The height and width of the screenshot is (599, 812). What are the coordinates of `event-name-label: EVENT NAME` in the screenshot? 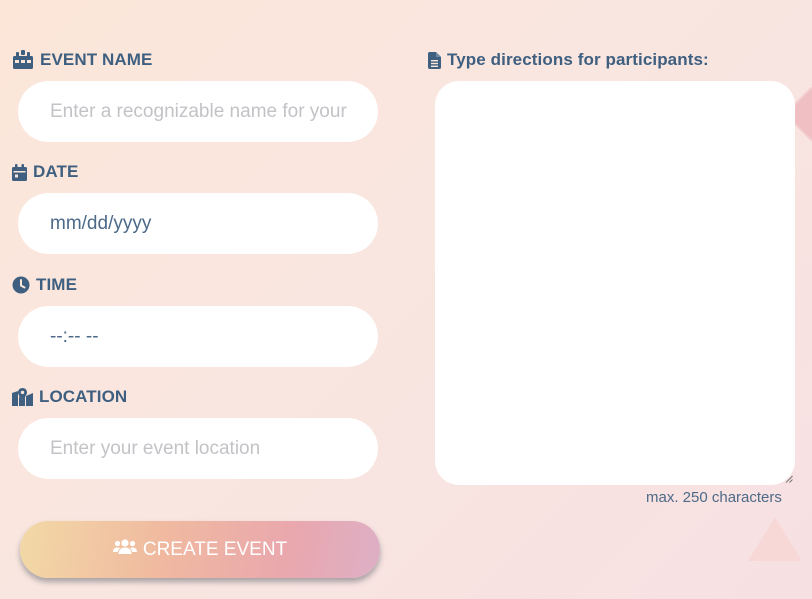 It's located at (82, 60).